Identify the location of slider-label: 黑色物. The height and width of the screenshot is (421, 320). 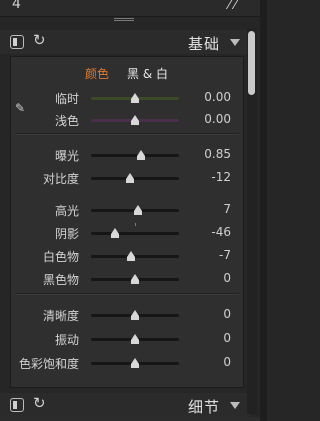
(60, 280).